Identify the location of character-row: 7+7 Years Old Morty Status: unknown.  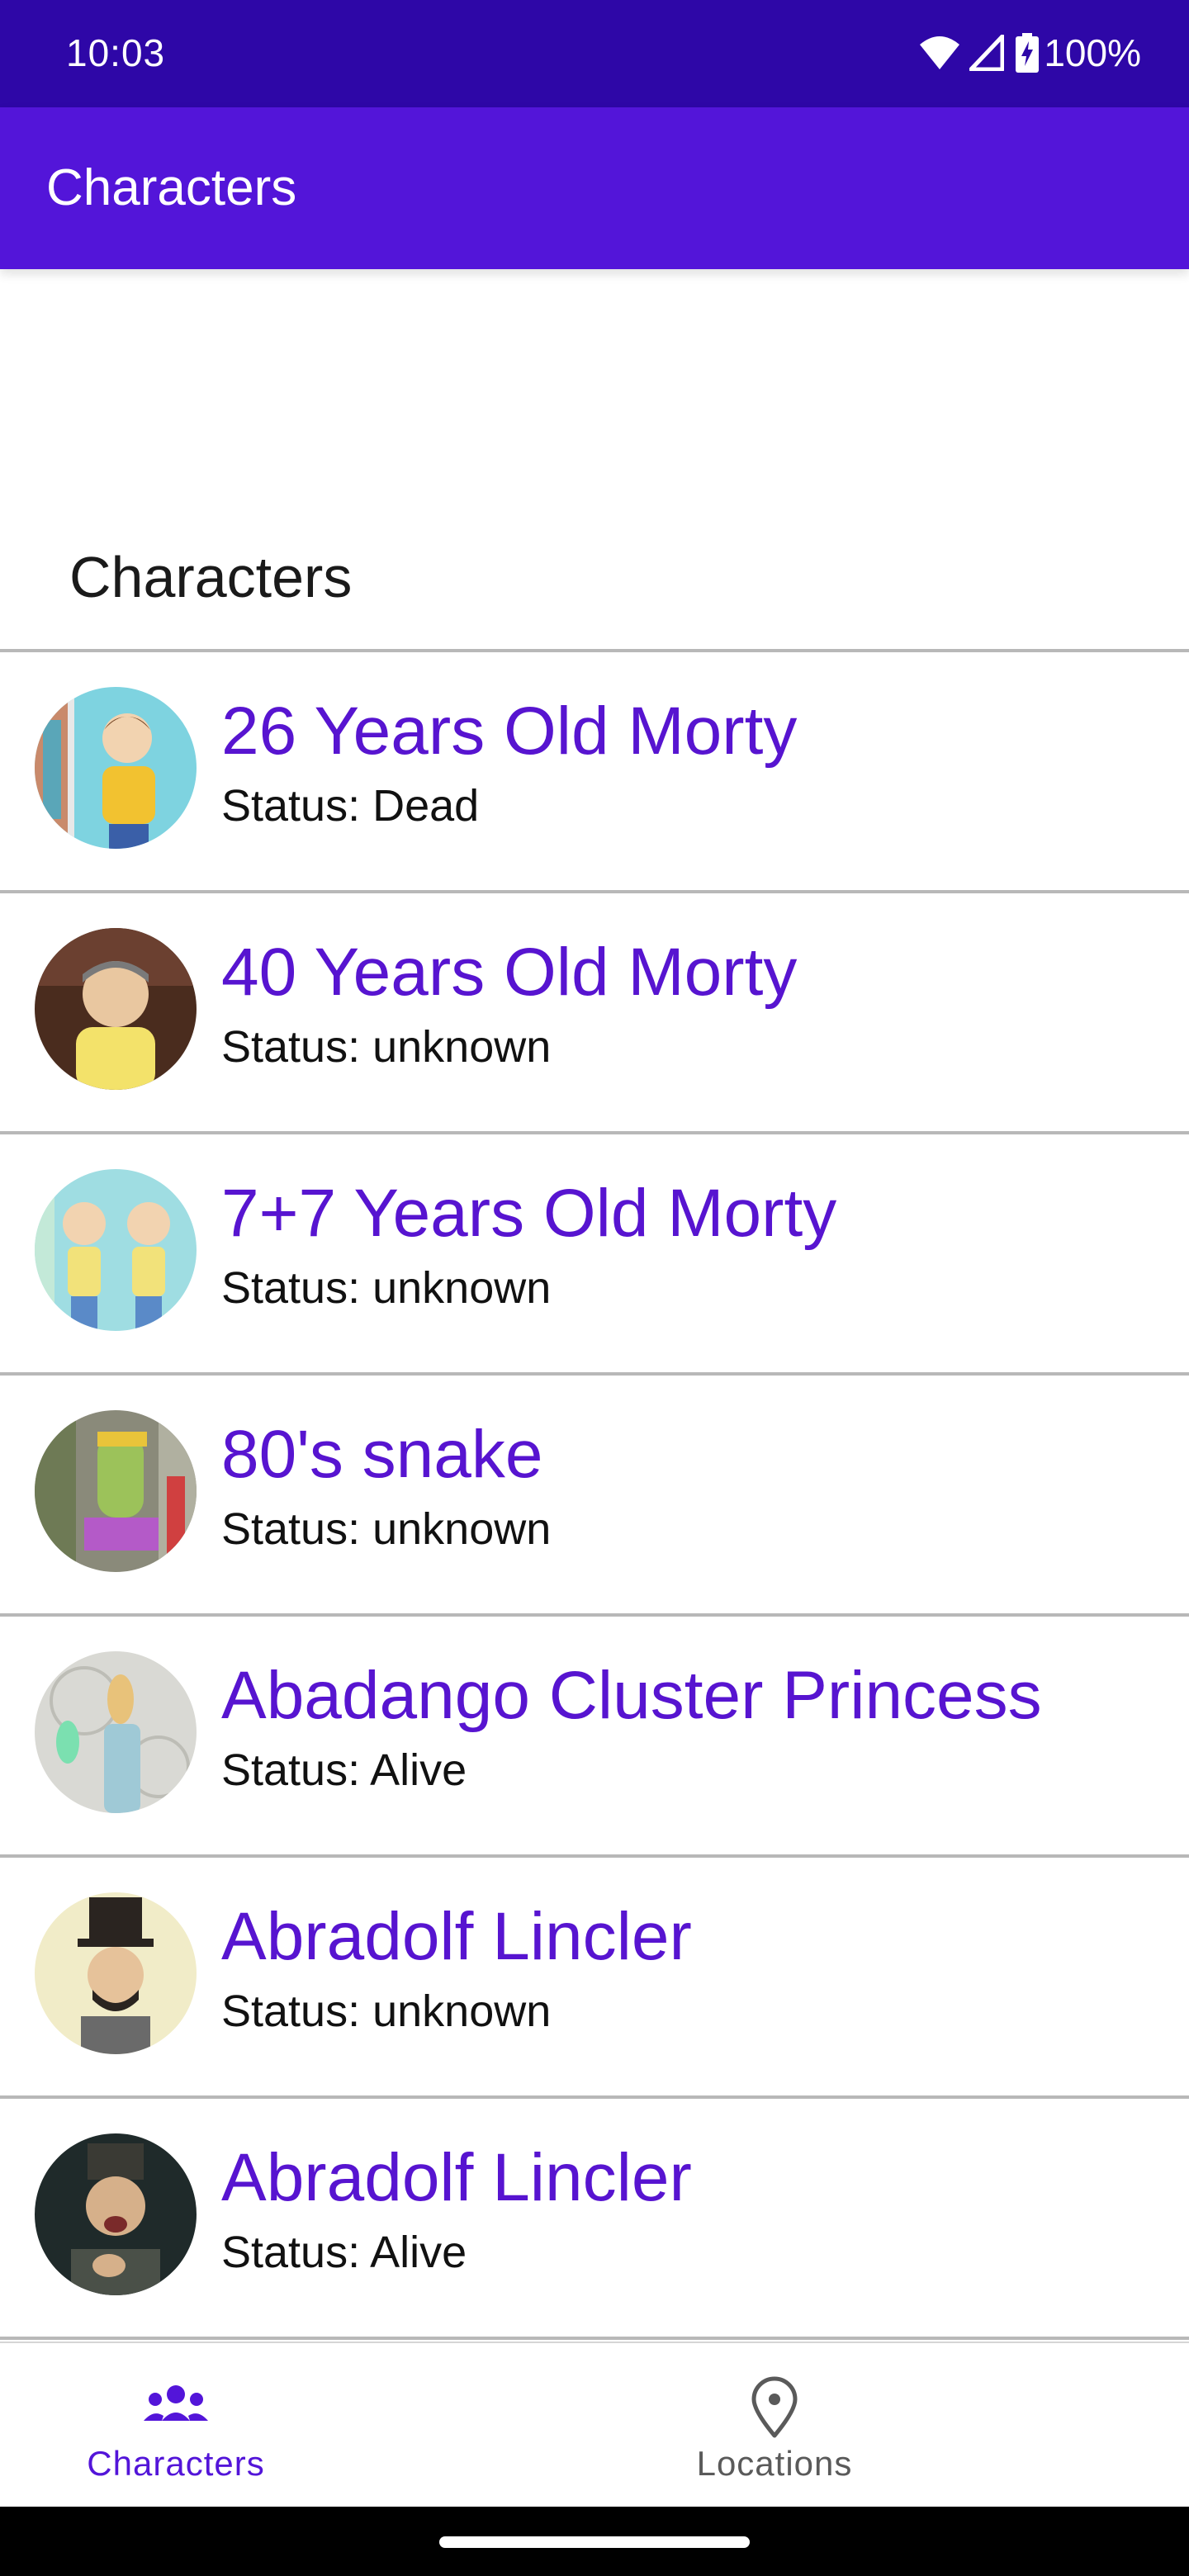
(594, 1255).